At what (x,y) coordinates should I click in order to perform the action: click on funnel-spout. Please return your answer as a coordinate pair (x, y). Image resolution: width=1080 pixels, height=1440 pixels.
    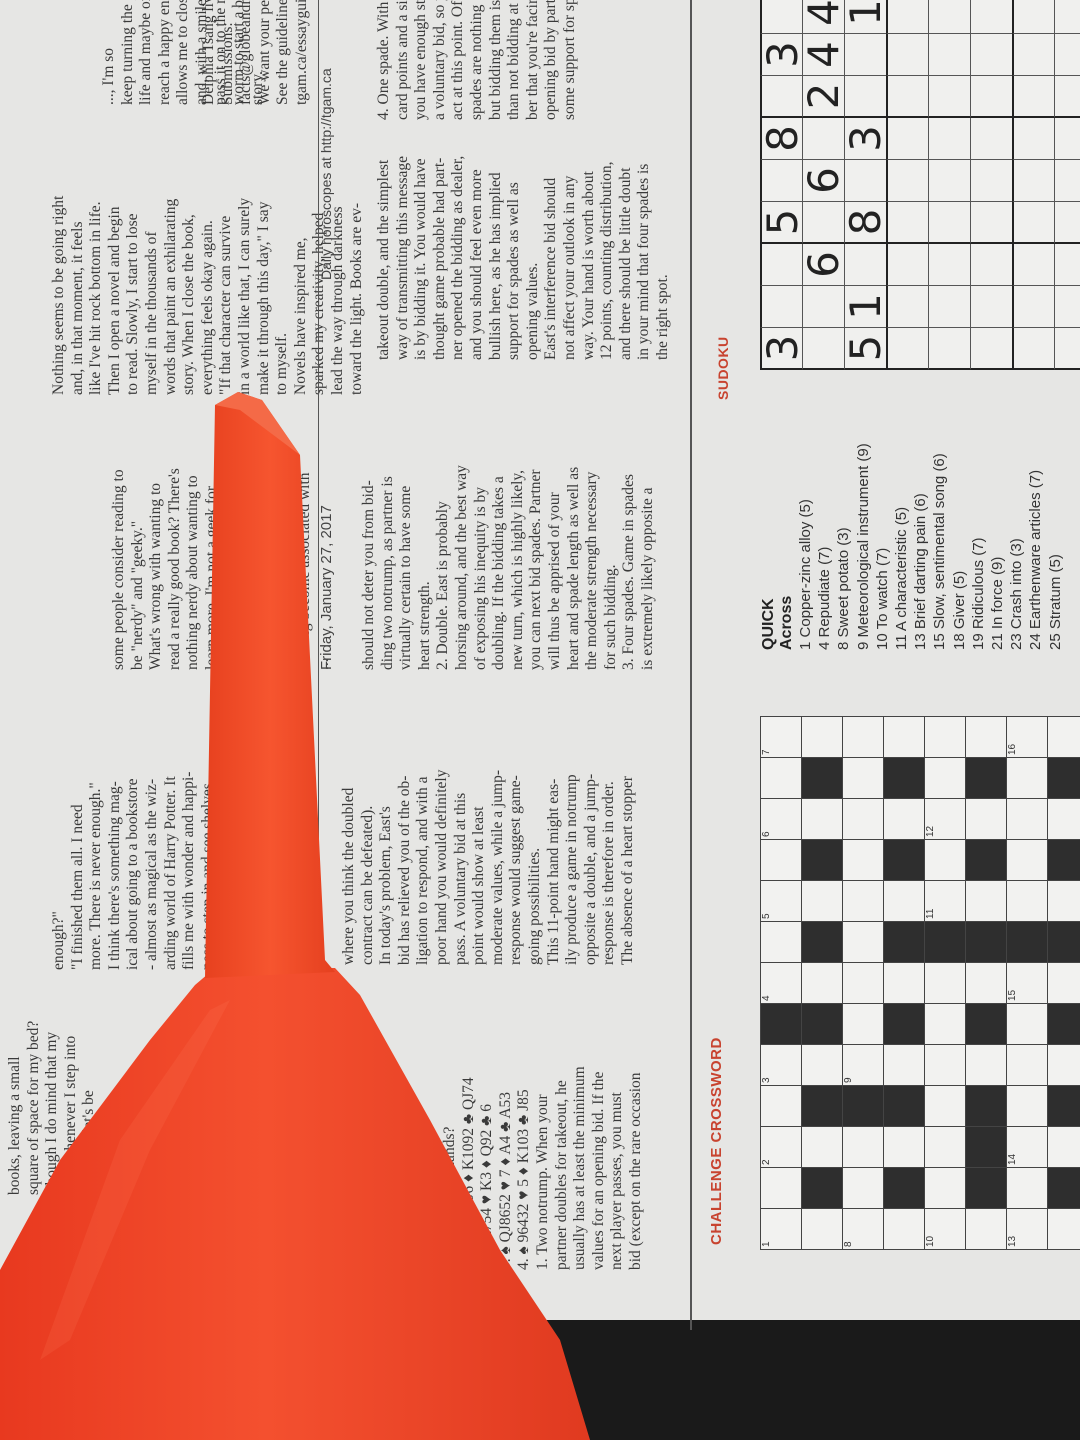
    Looking at the image, I should click on (270, 685).